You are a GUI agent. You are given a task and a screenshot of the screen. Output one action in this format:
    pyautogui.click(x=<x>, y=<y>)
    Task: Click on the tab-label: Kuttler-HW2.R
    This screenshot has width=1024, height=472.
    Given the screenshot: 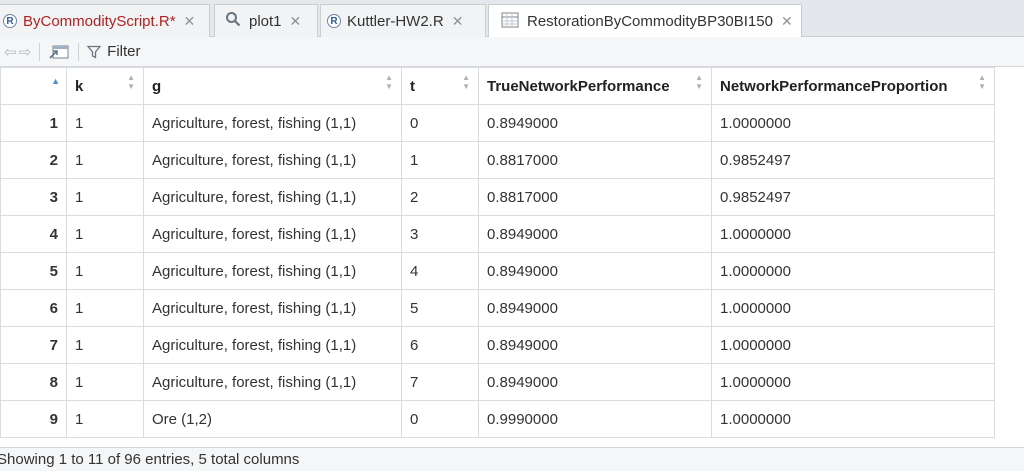 What is the action you would take?
    pyautogui.click(x=395, y=21)
    